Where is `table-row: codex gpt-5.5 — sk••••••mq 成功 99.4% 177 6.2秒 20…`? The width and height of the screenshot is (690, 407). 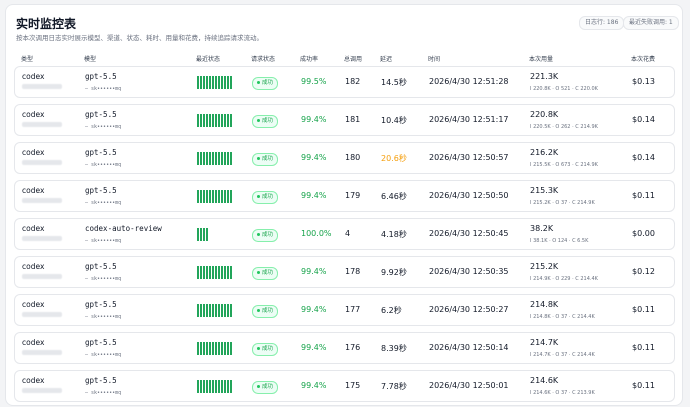 table-row: codex gpt-5.5 — sk••••••mq 成功 99.4% 177 6.2秒 20… is located at coordinates (344, 310).